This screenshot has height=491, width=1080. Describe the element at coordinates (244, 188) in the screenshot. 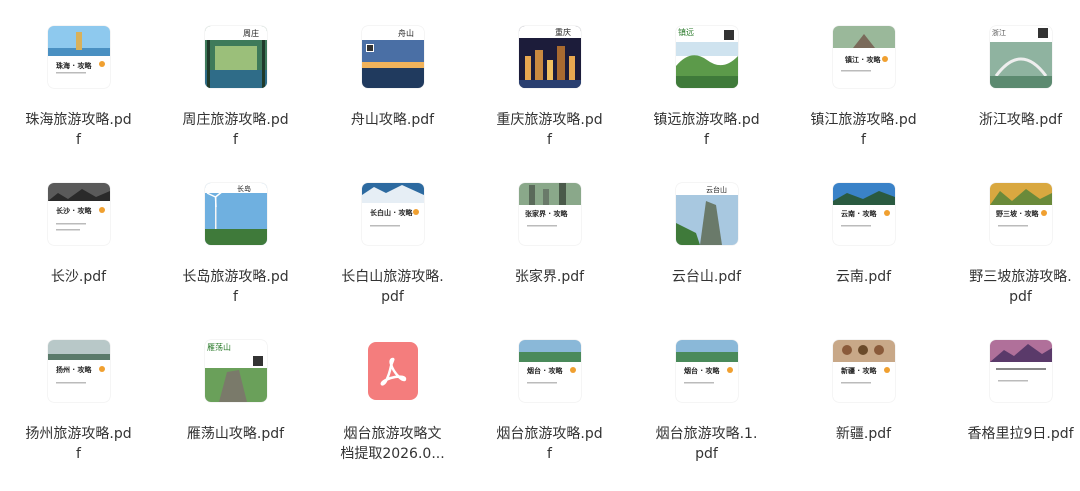

I see `cover-title: 长岛` at that location.